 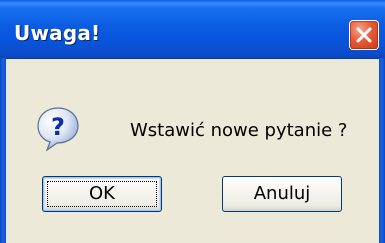 I want to click on close-button, so click(x=364, y=35).